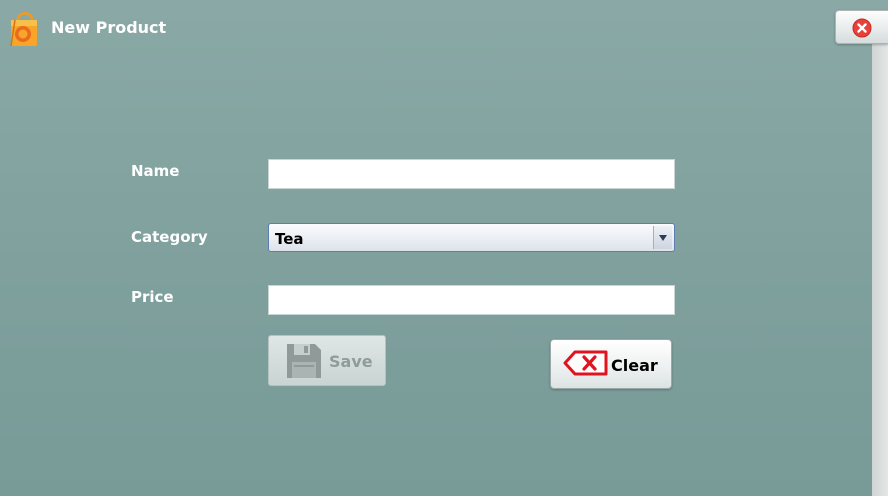 The width and height of the screenshot is (888, 496). I want to click on floppy-disk-icon, so click(304, 361).